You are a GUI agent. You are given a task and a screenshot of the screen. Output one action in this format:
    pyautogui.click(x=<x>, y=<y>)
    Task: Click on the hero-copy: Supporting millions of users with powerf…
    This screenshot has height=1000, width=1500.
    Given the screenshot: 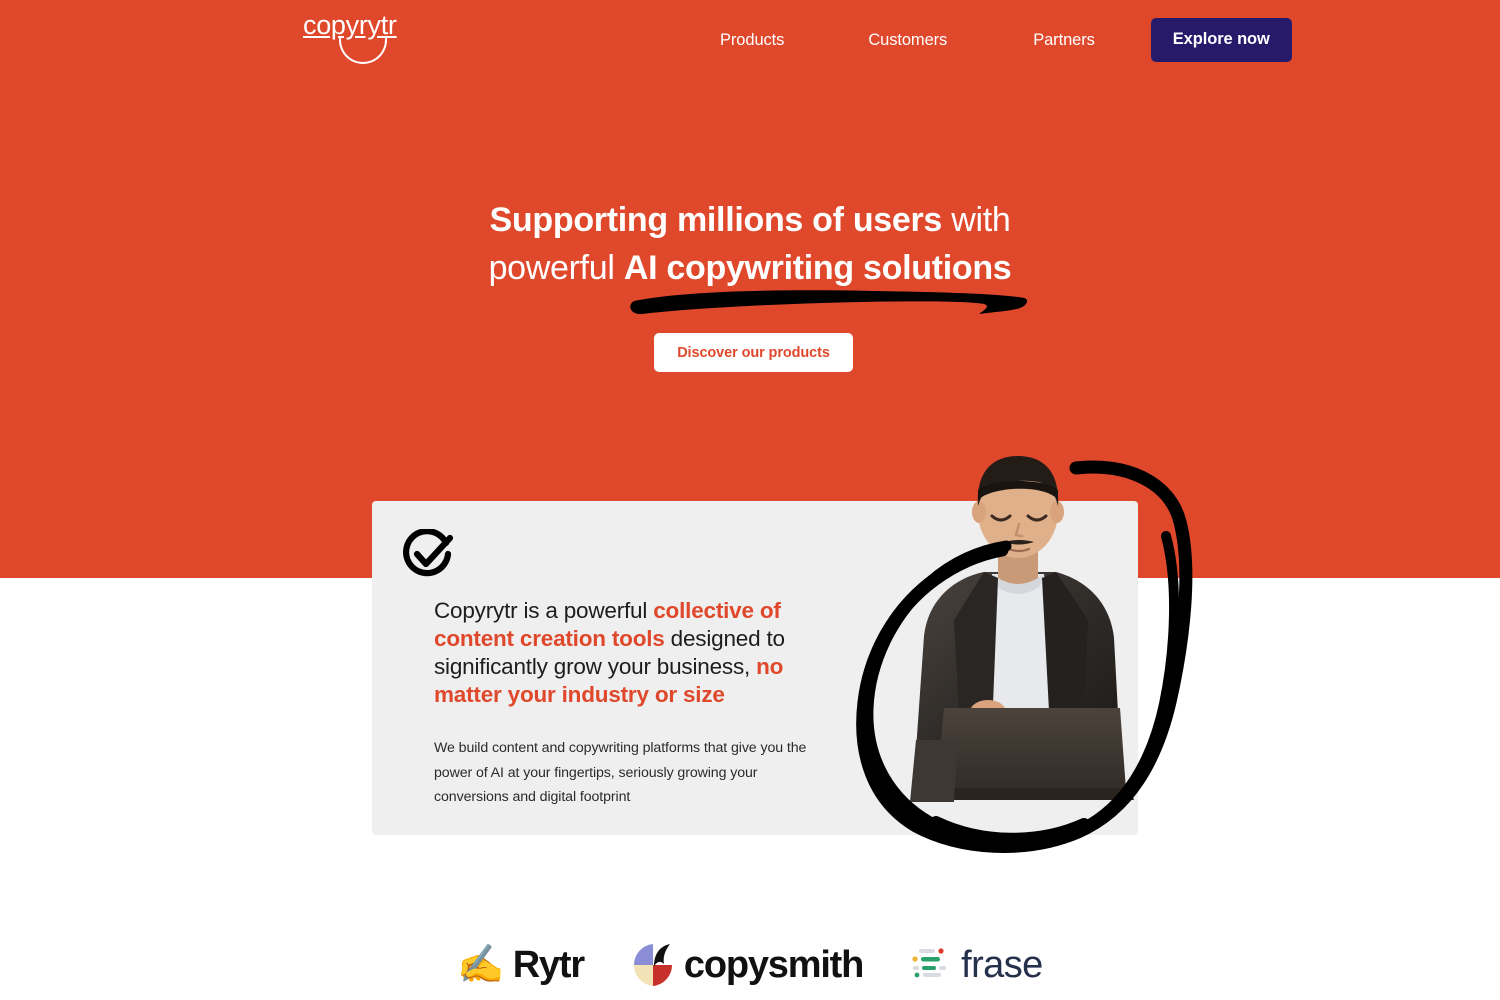 What is the action you would take?
    pyautogui.click(x=750, y=244)
    